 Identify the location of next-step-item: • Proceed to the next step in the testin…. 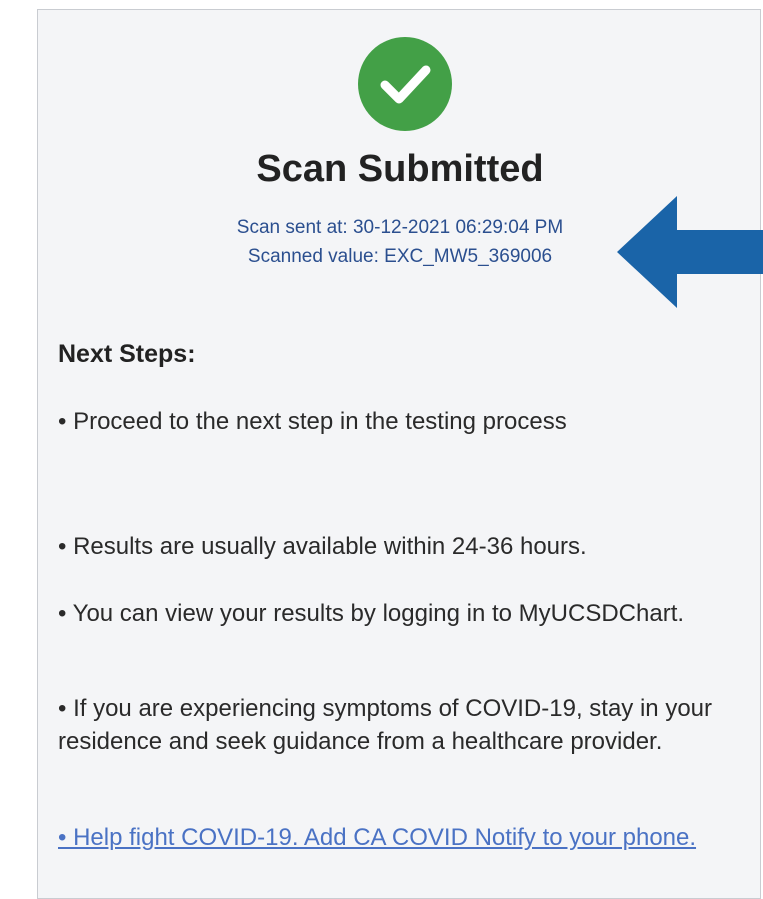
(312, 421).